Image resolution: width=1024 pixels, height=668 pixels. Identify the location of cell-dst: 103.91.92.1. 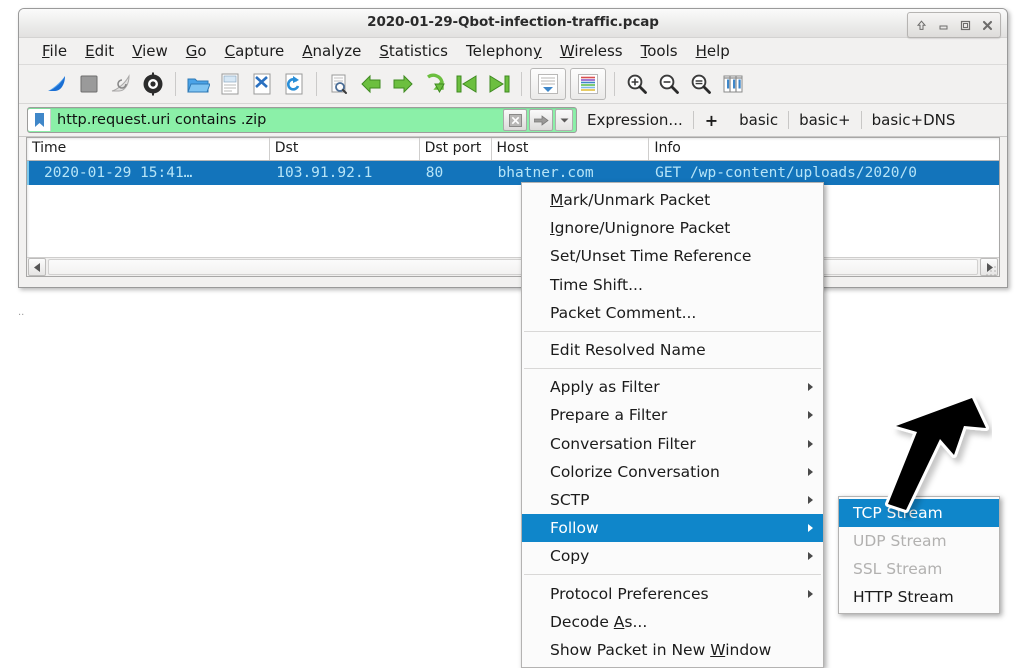
(324, 173).